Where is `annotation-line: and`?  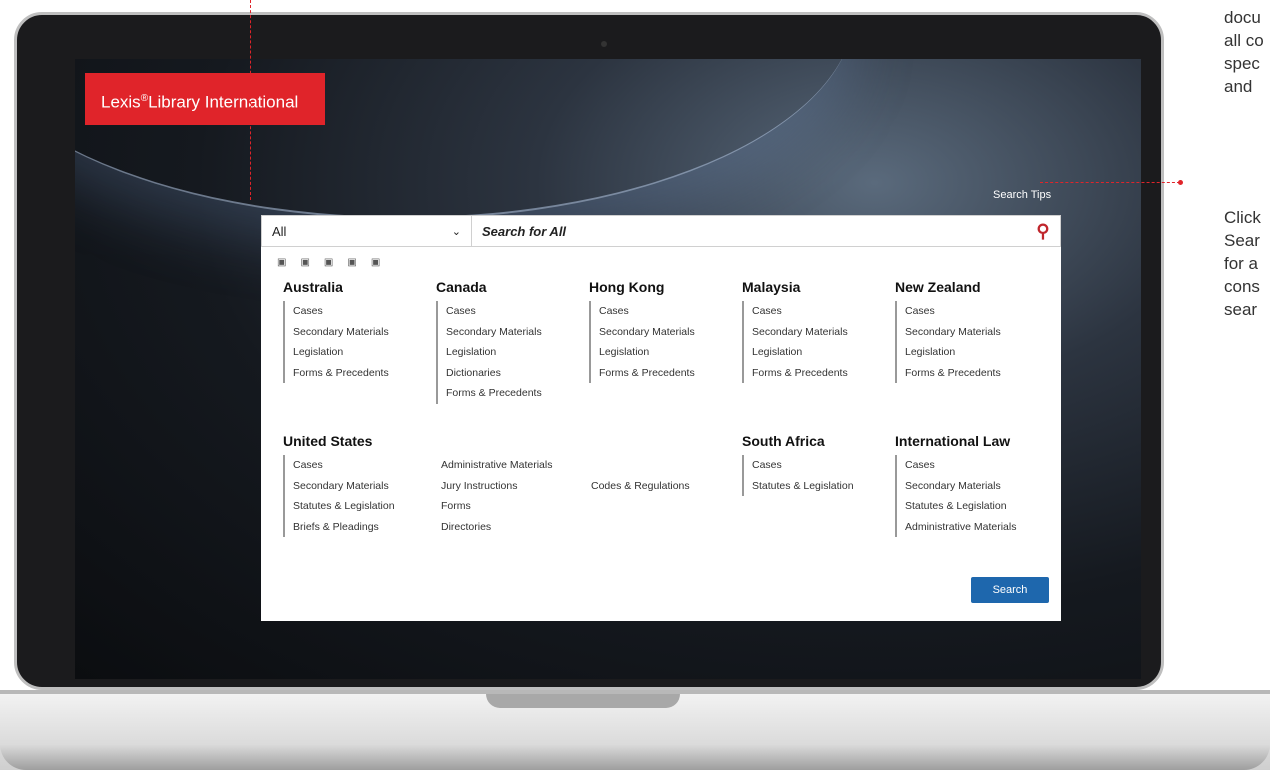
annotation-line: and is located at coordinates (1238, 86).